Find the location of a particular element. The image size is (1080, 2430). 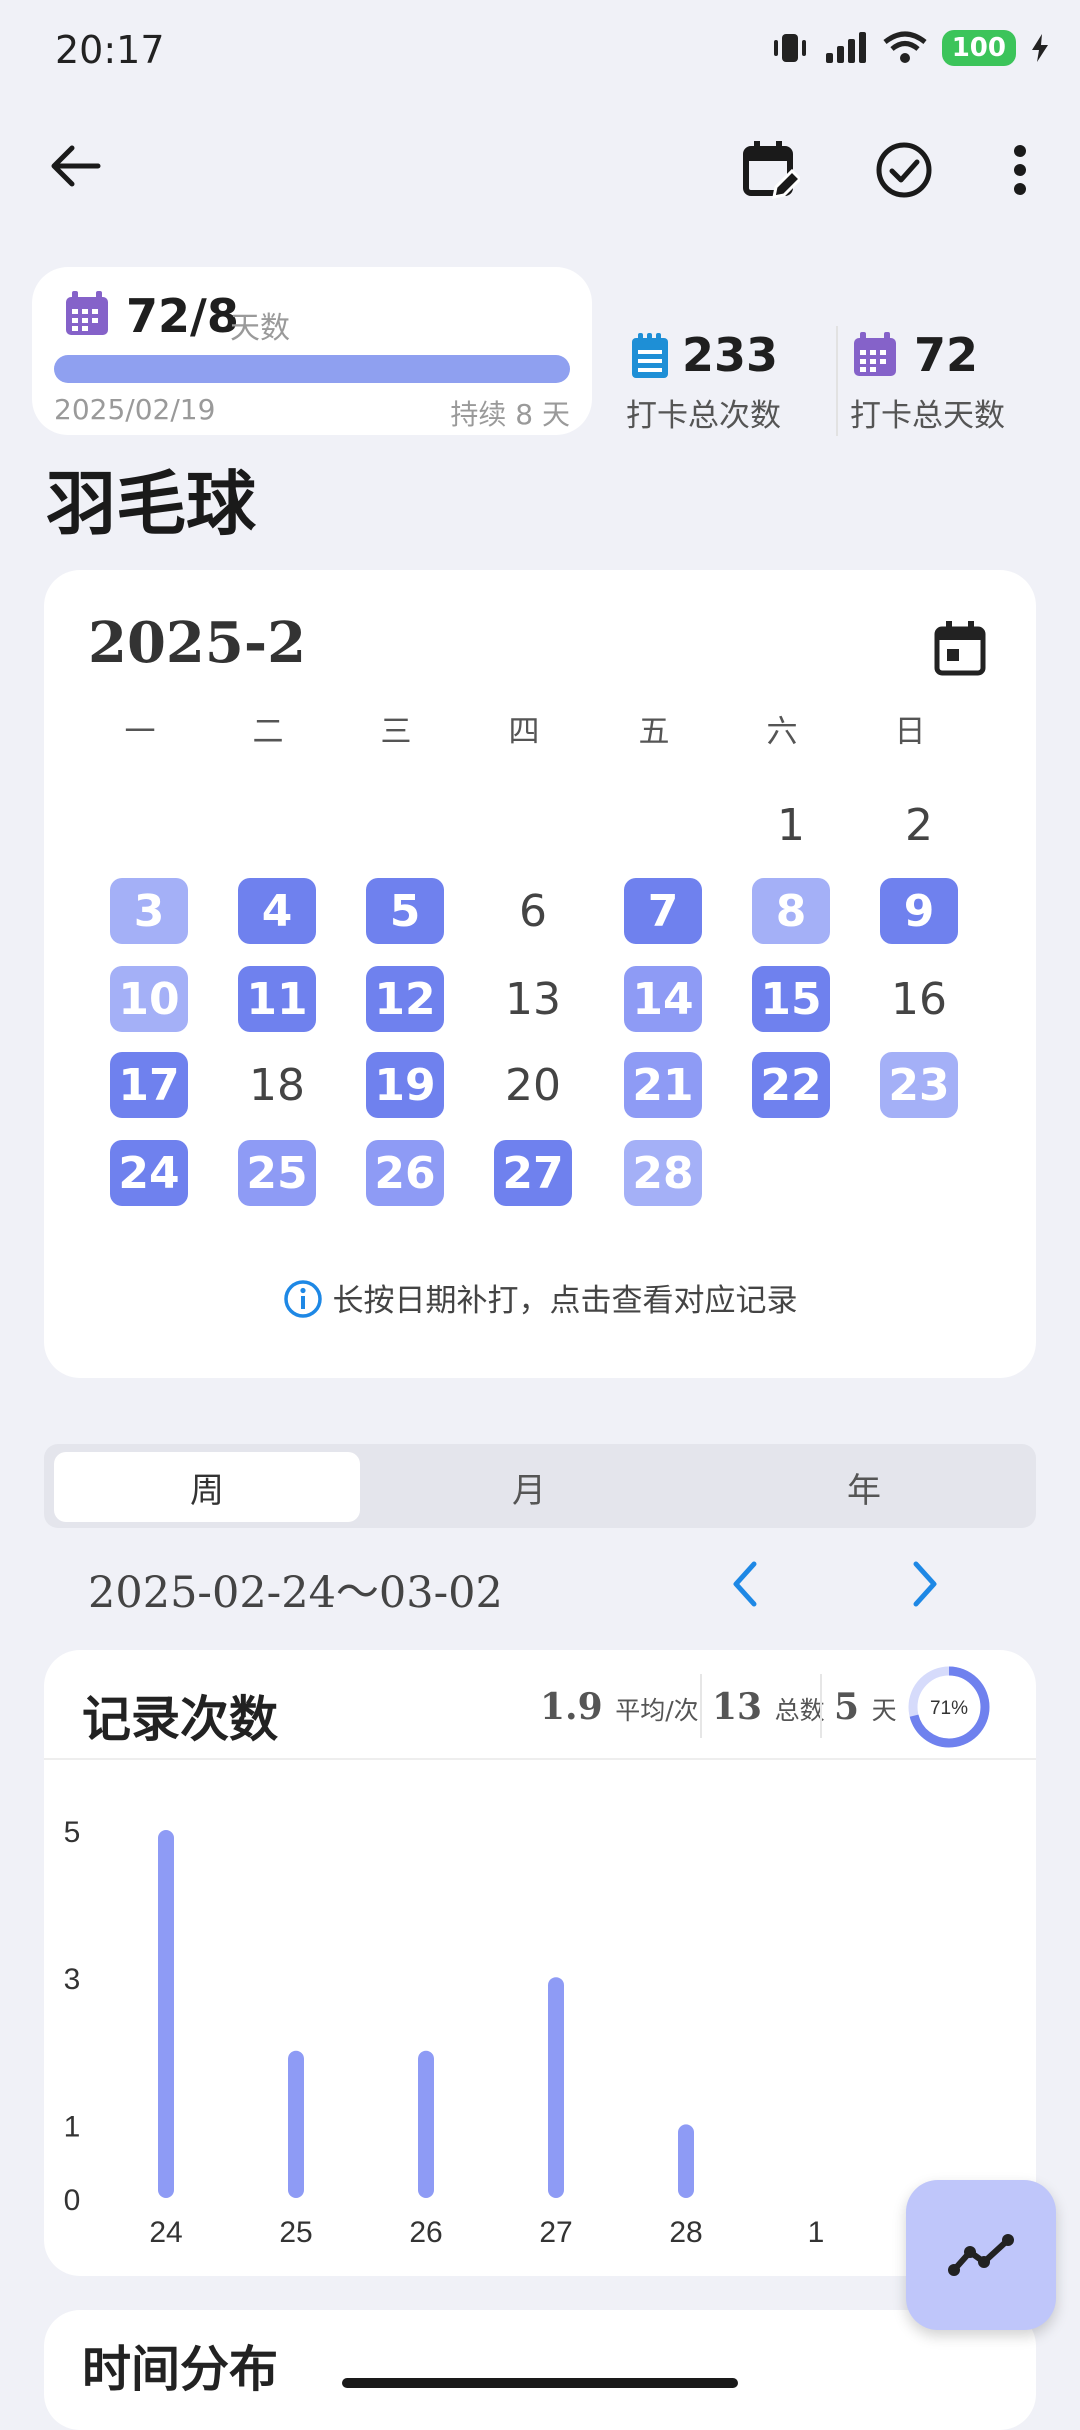

streak-progress-bar is located at coordinates (312, 369).